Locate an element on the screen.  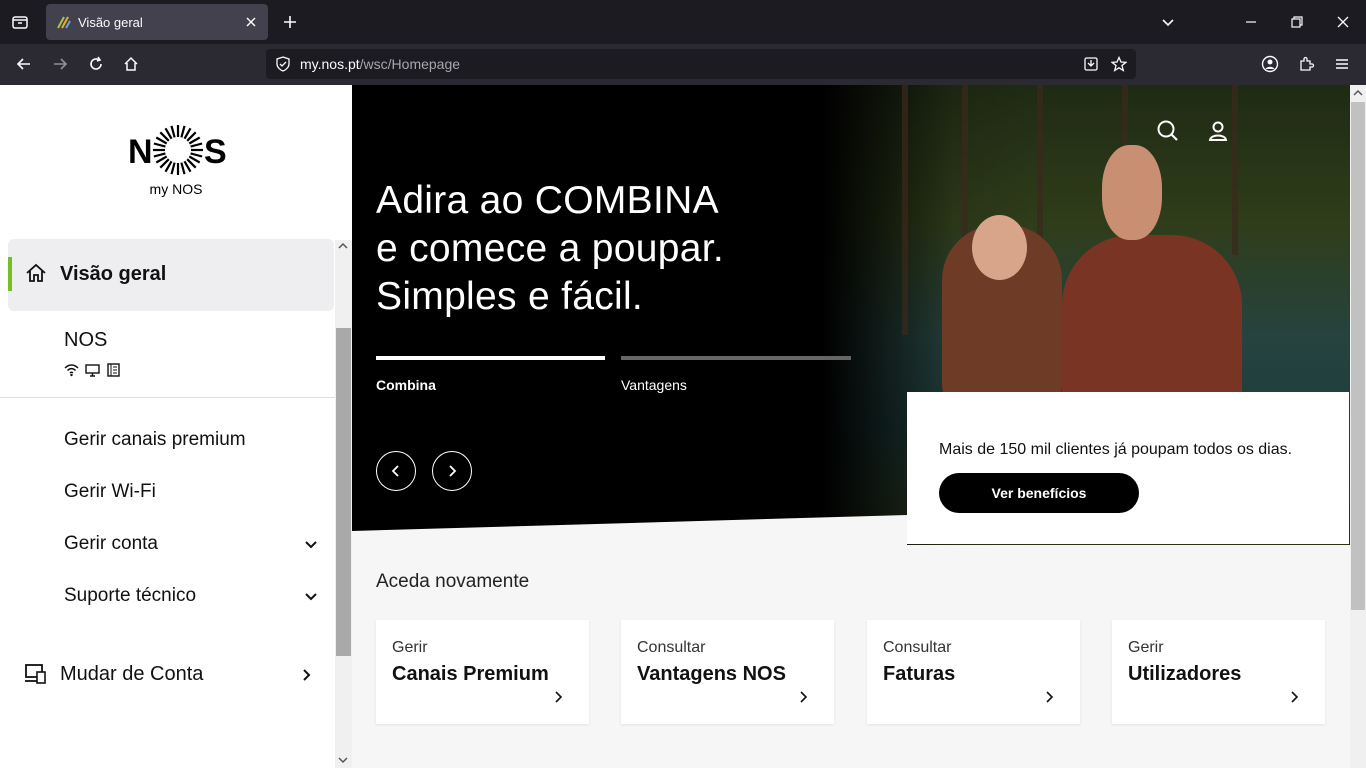
tab-list-chevron-icon is located at coordinates (1168, 22).